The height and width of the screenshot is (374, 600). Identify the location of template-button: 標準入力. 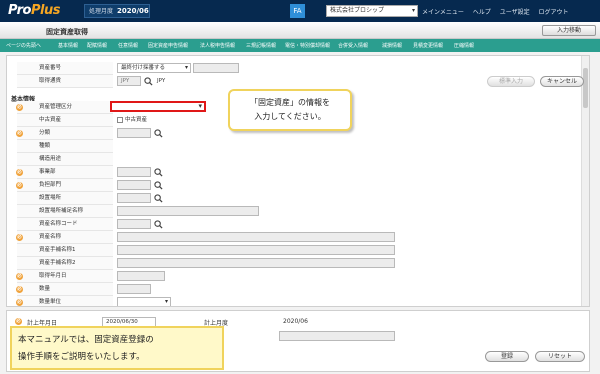
(511, 81).